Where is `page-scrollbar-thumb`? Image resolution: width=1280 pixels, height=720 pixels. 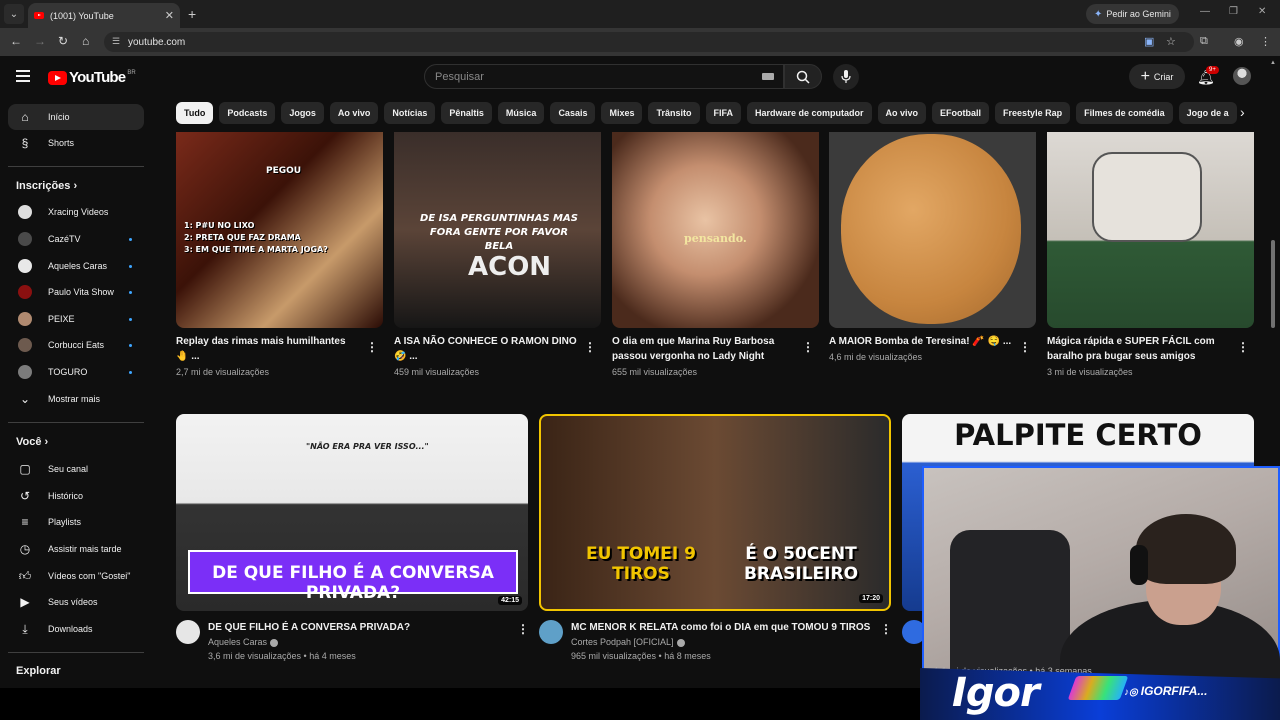
page-scrollbar-thumb is located at coordinates (1273, 284).